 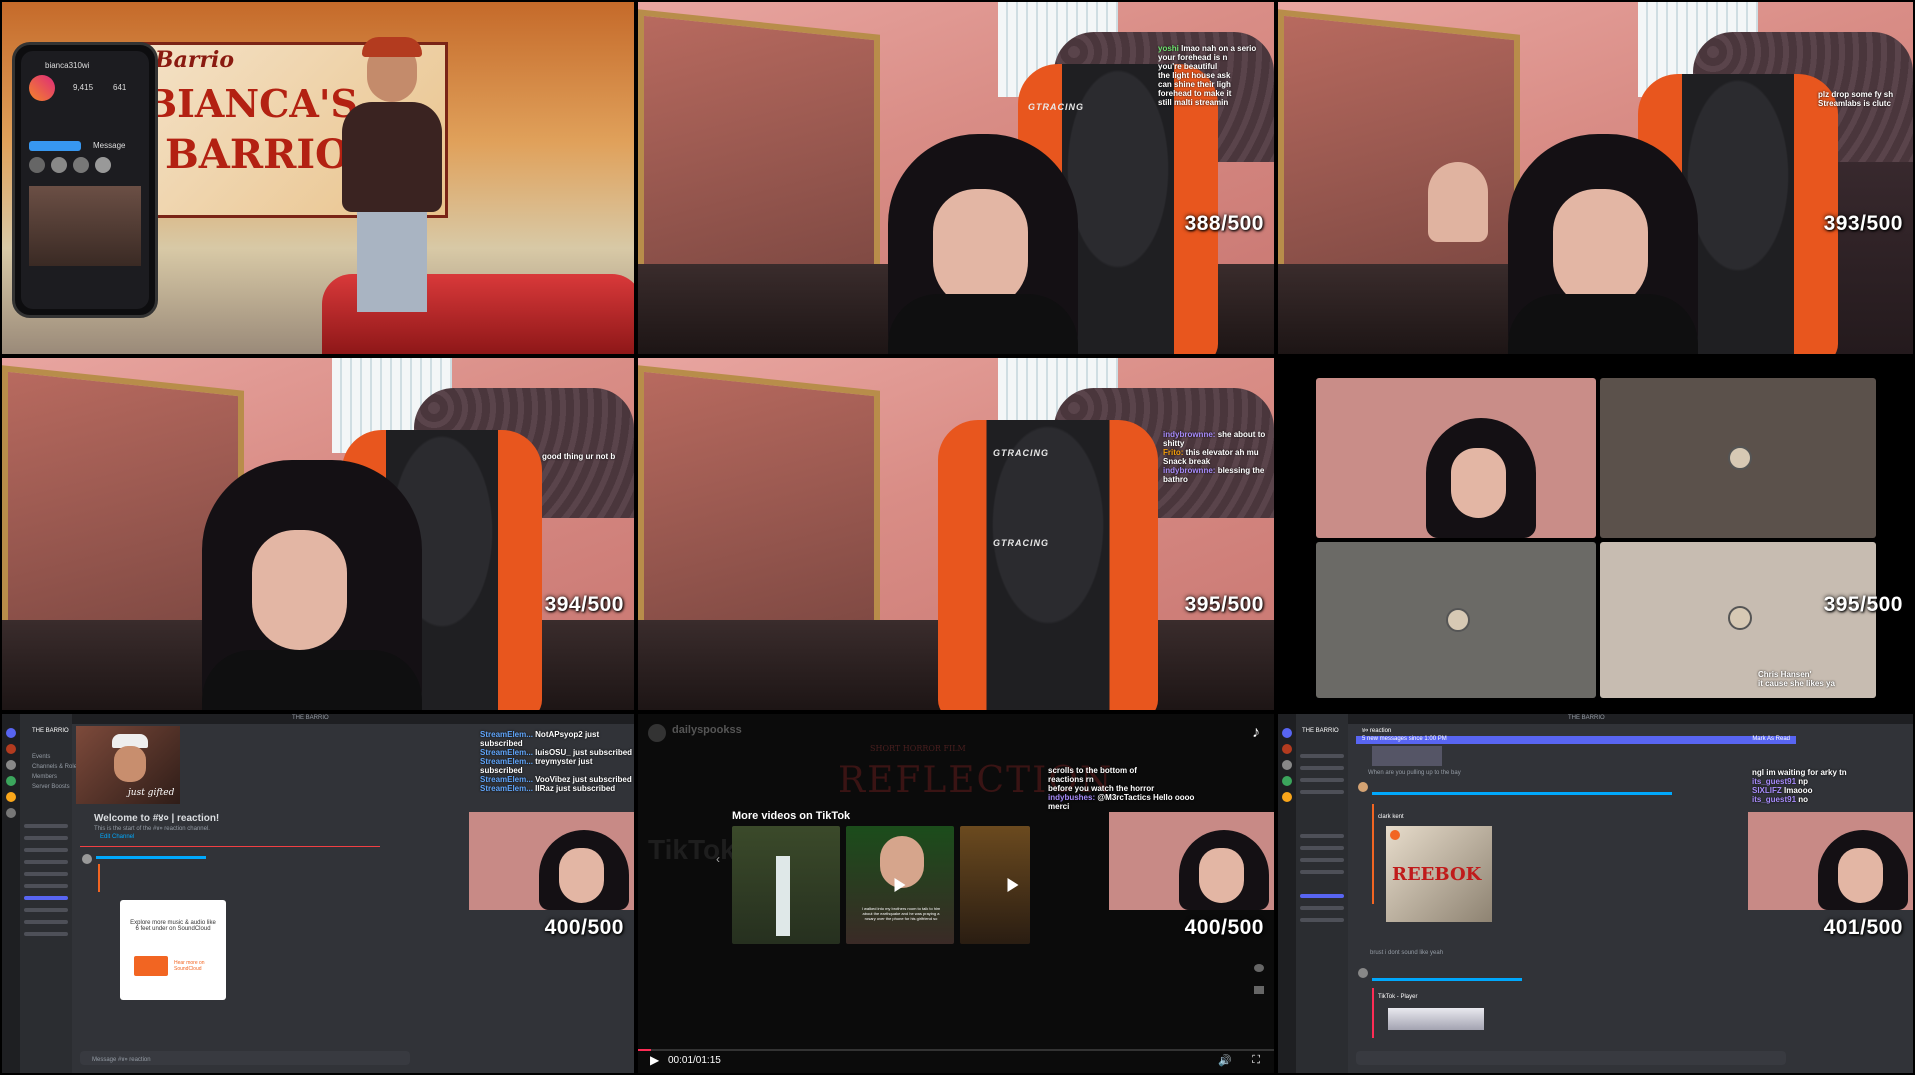 I want to click on progress-bar, so click(x=956, y=1050).